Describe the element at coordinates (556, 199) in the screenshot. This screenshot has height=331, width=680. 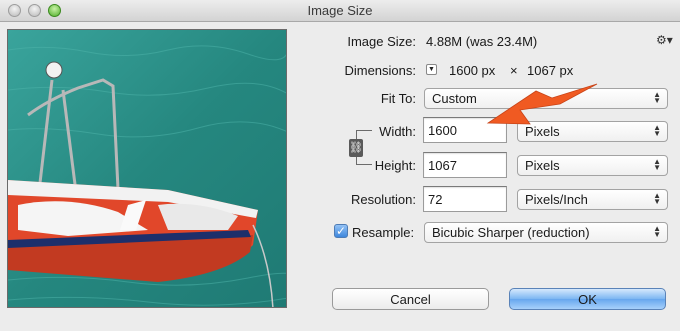
I see `resolution-unit-value: Pixels/Inch` at that location.